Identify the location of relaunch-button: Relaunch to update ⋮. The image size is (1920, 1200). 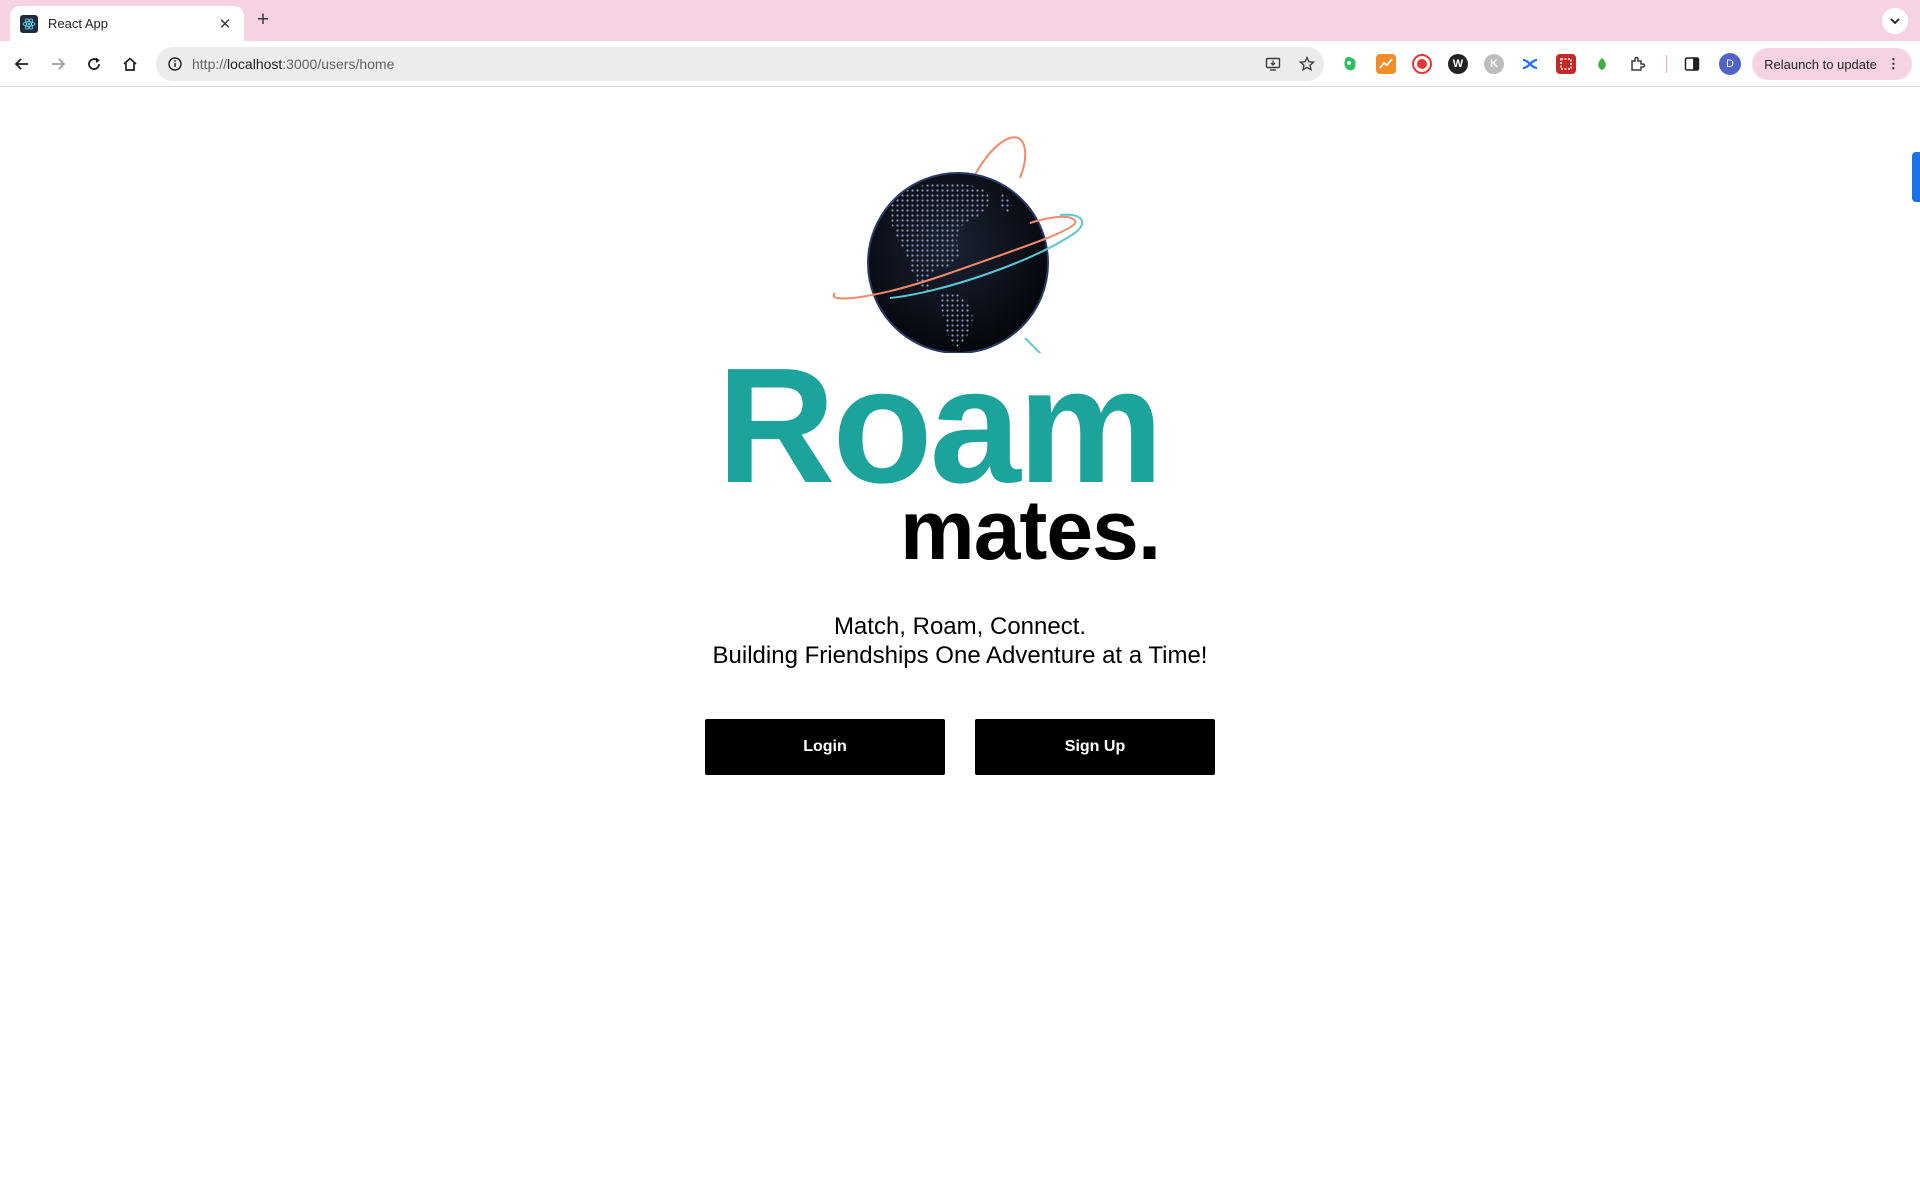
(1832, 64).